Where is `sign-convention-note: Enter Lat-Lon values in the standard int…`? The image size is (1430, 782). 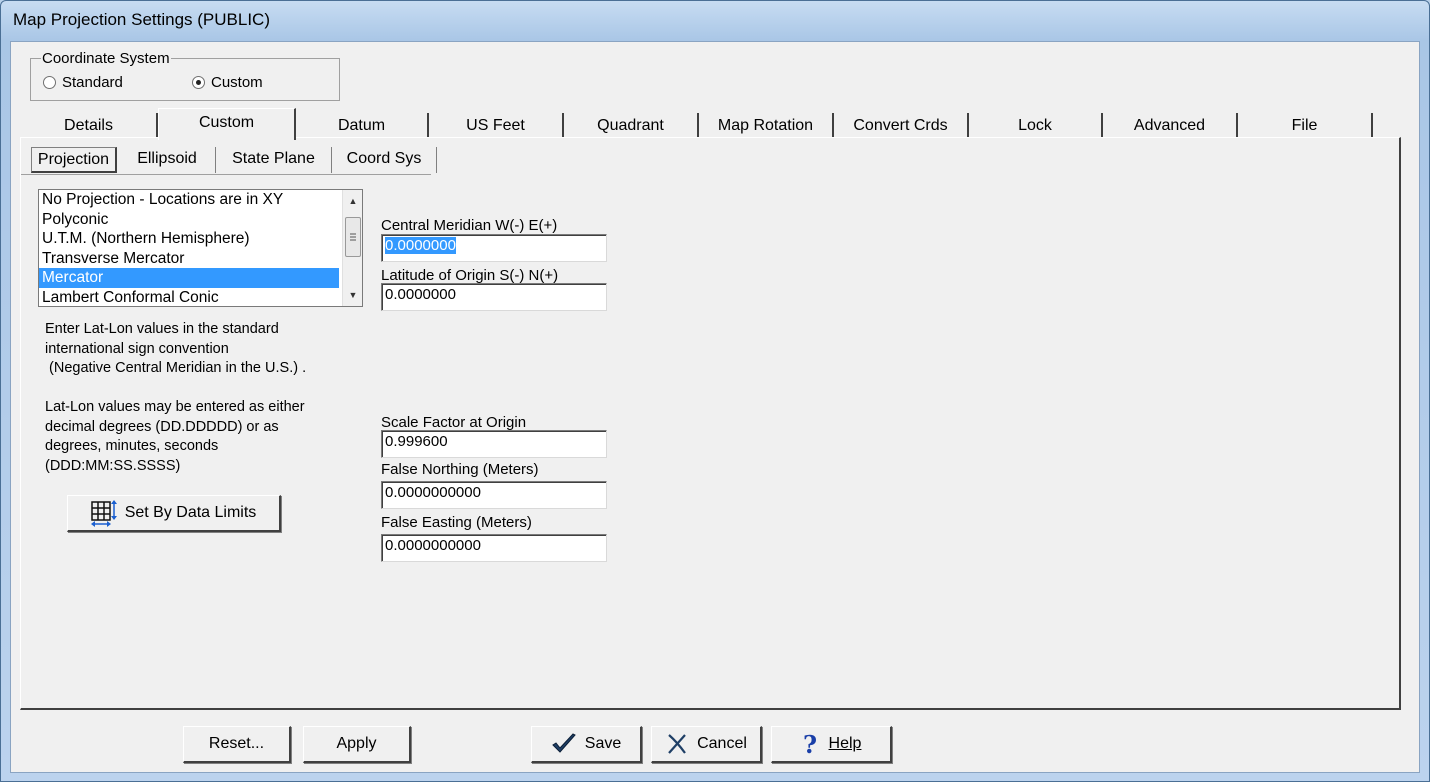
sign-convention-note: Enter Lat-Lon values in the standard int… is located at coordinates (176, 348).